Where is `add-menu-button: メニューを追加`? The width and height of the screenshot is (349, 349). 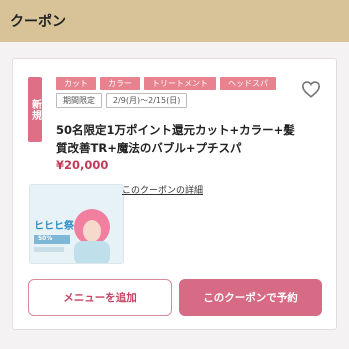 add-menu-button: メニューを追加 is located at coordinates (100, 297).